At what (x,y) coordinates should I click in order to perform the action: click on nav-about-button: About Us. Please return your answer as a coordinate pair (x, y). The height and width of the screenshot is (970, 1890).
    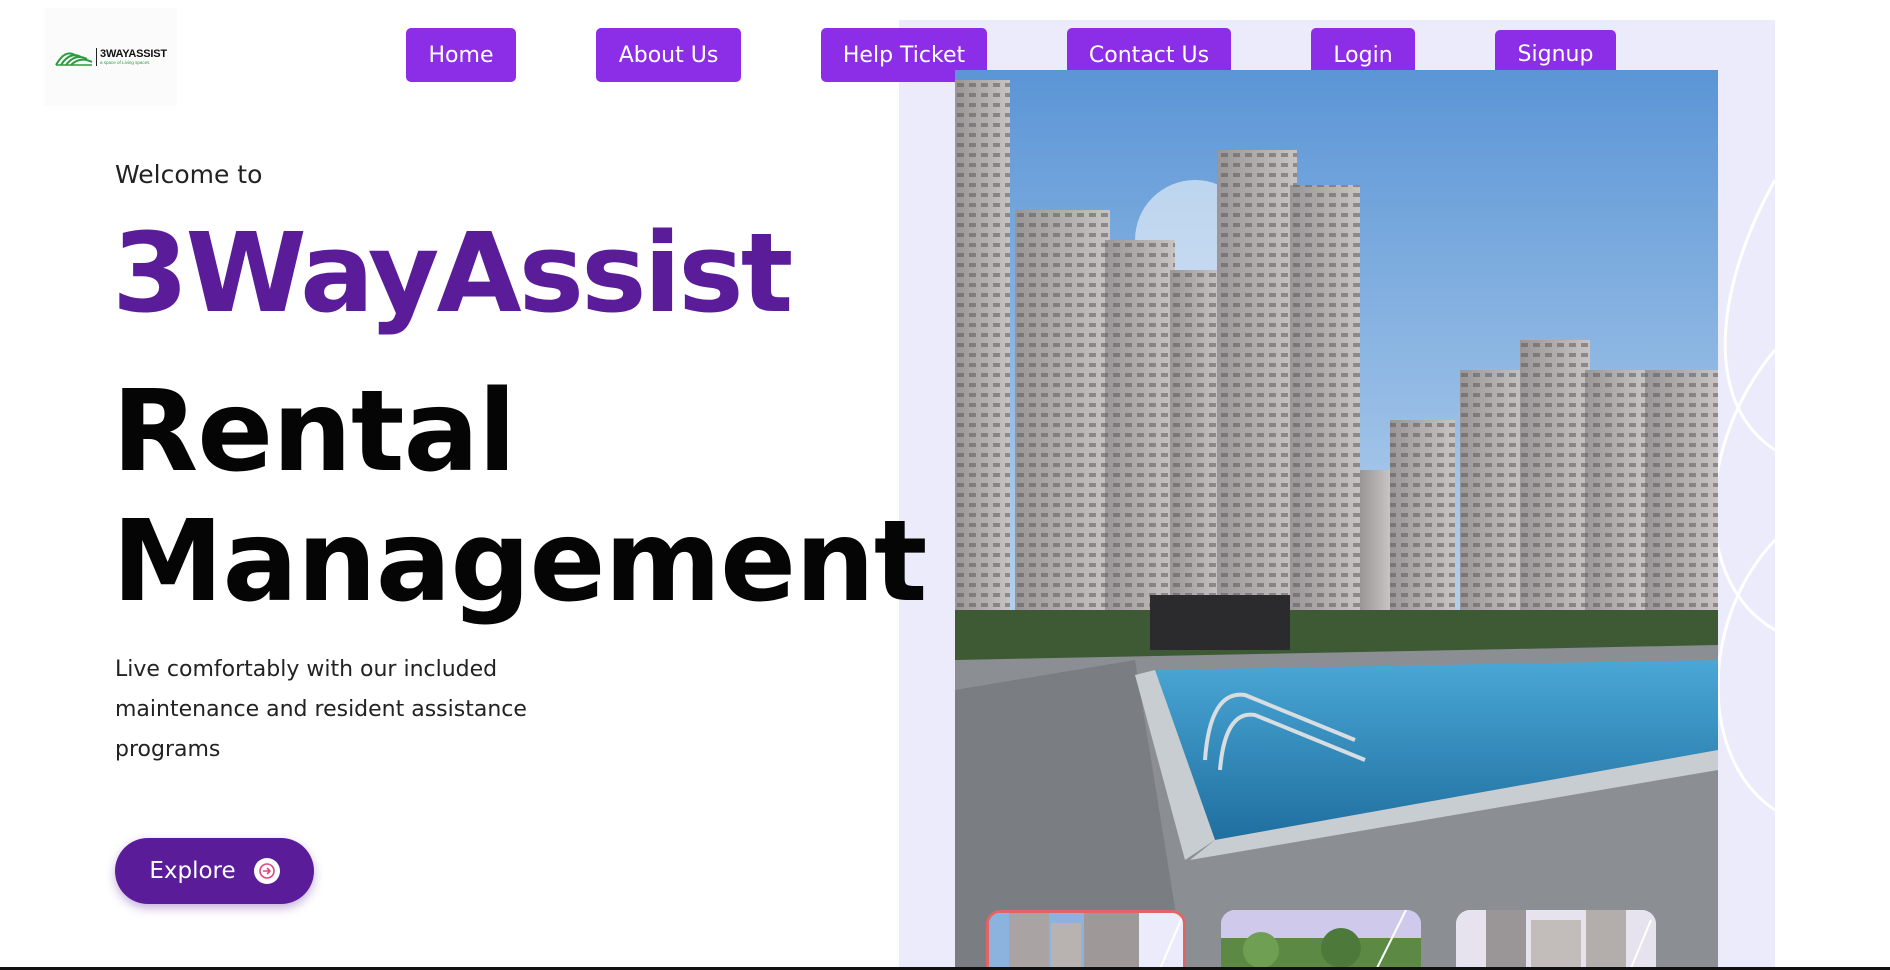
    Looking at the image, I should click on (668, 55).